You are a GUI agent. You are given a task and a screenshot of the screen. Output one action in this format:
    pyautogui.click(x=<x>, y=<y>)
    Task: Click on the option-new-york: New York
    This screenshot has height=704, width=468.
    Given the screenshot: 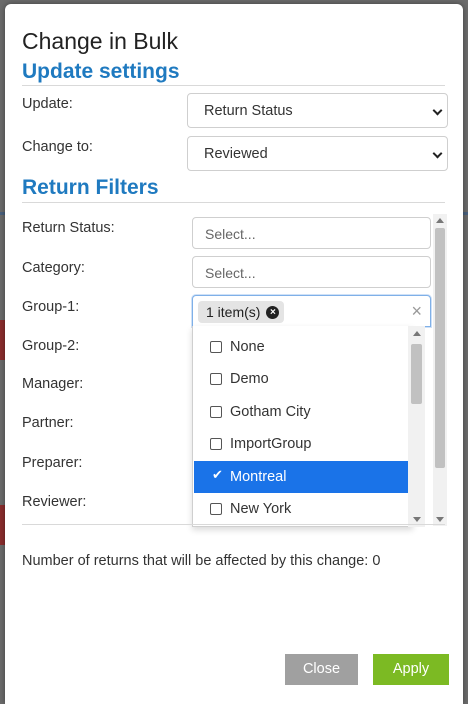 What is the action you would take?
    pyautogui.click(x=303, y=509)
    